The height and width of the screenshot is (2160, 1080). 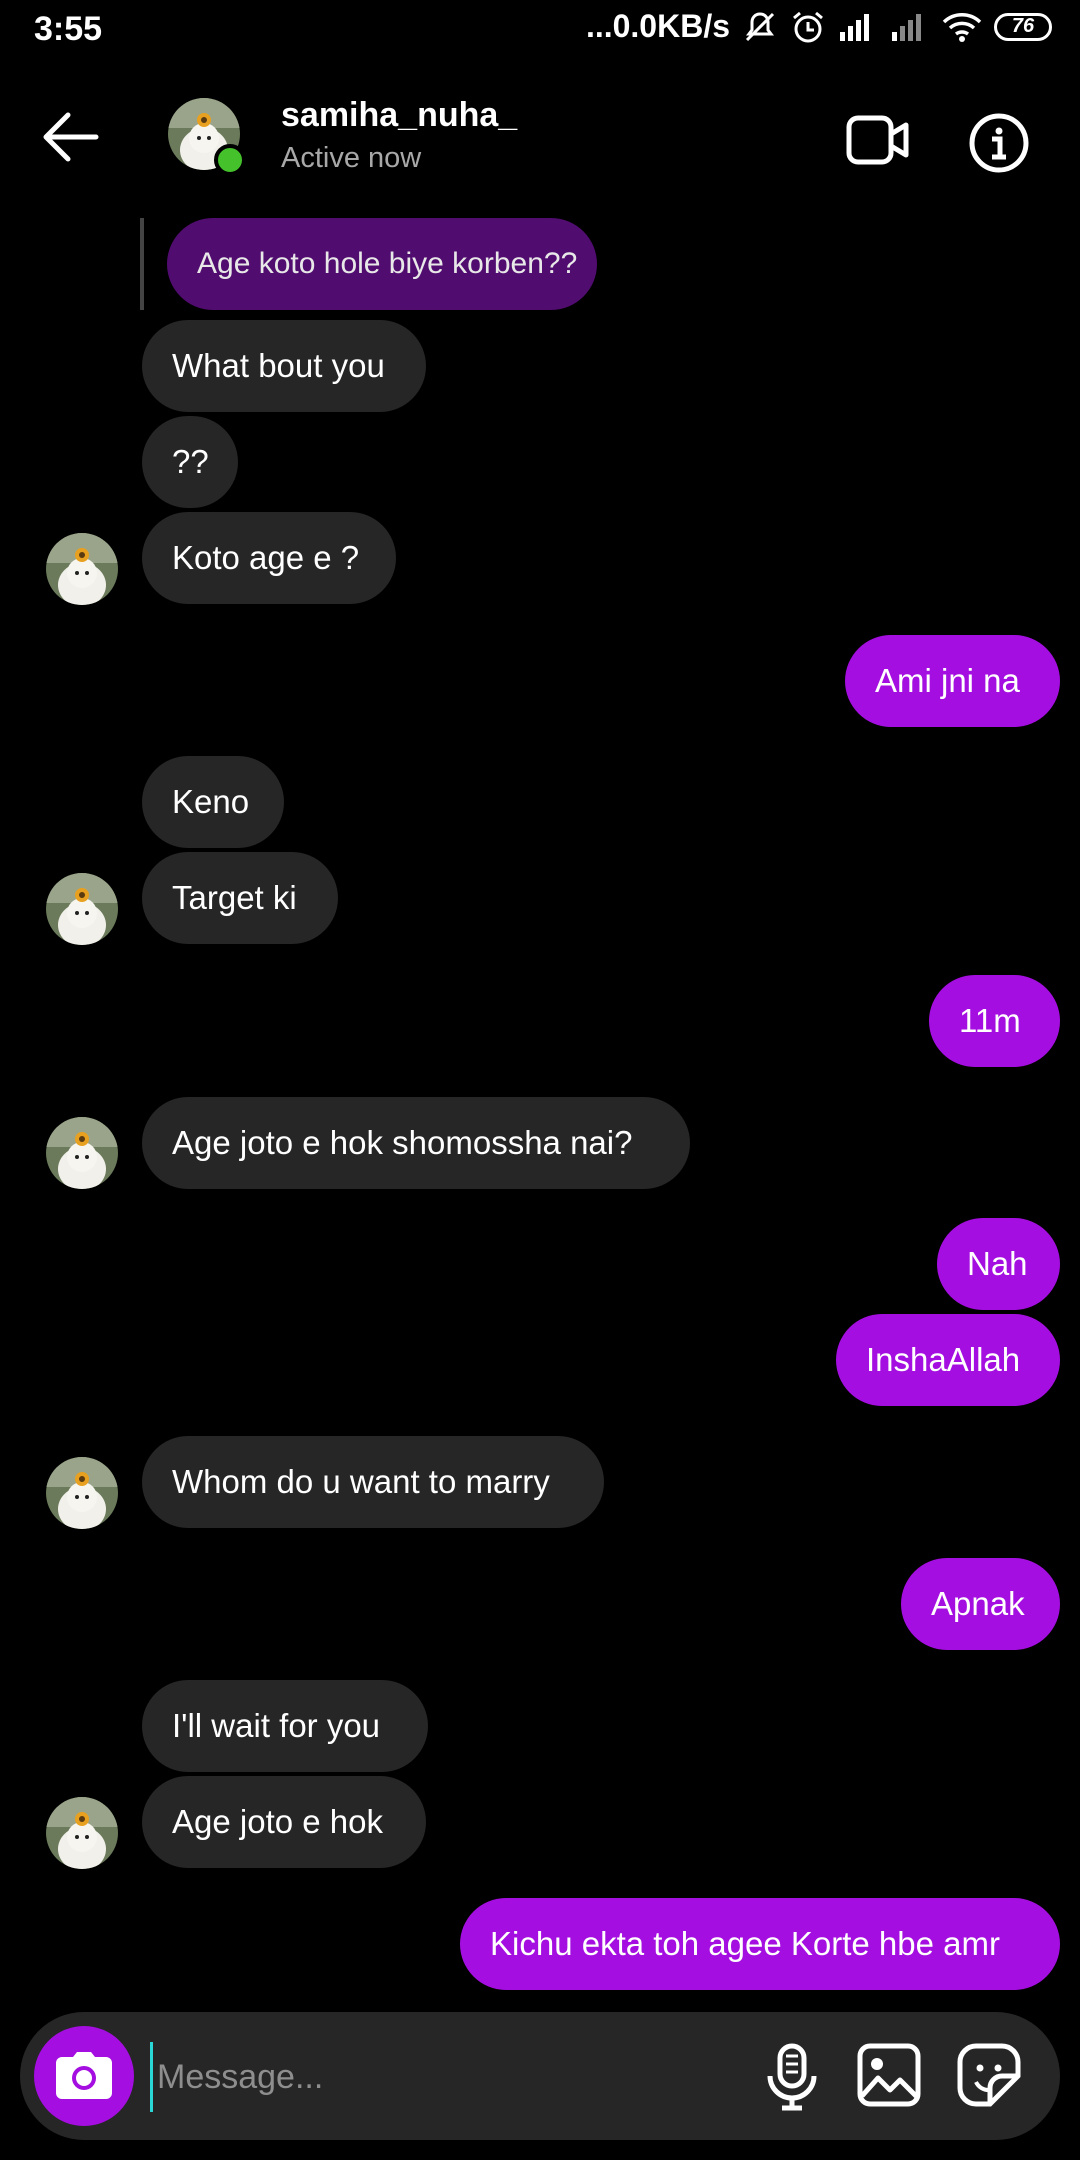 I want to click on message-input, so click(x=444, y=2077).